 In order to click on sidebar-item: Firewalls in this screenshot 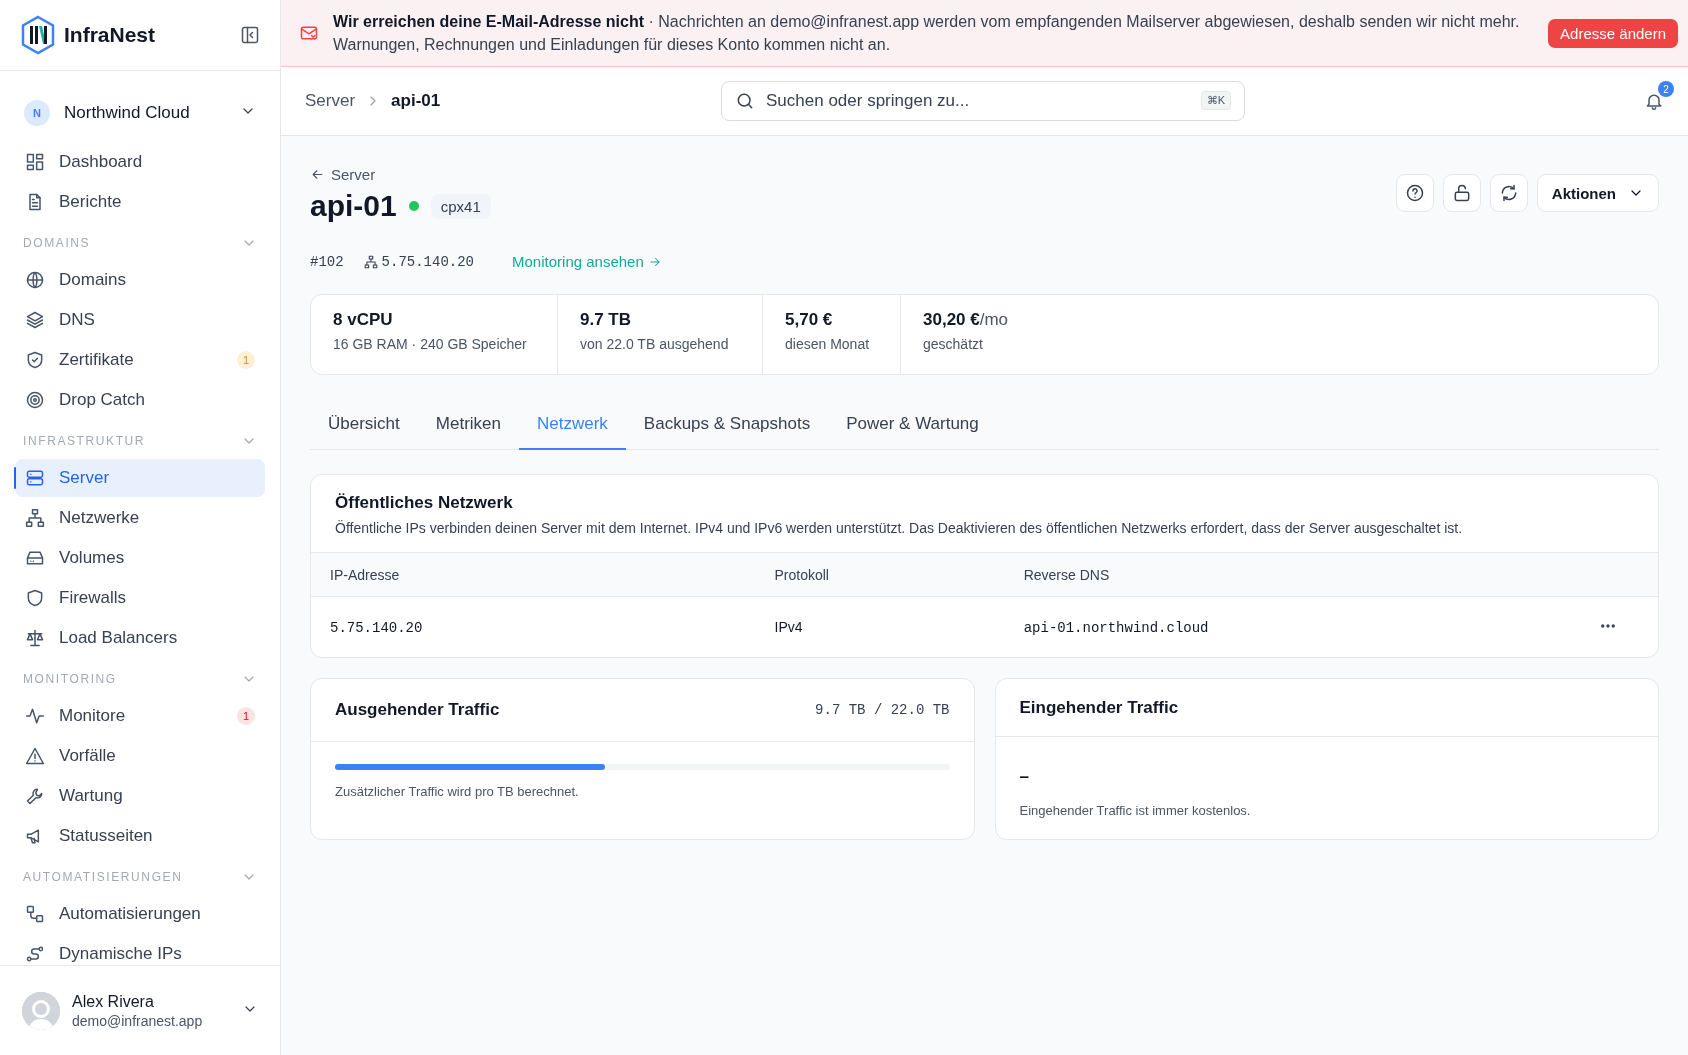, I will do `click(140, 598)`.